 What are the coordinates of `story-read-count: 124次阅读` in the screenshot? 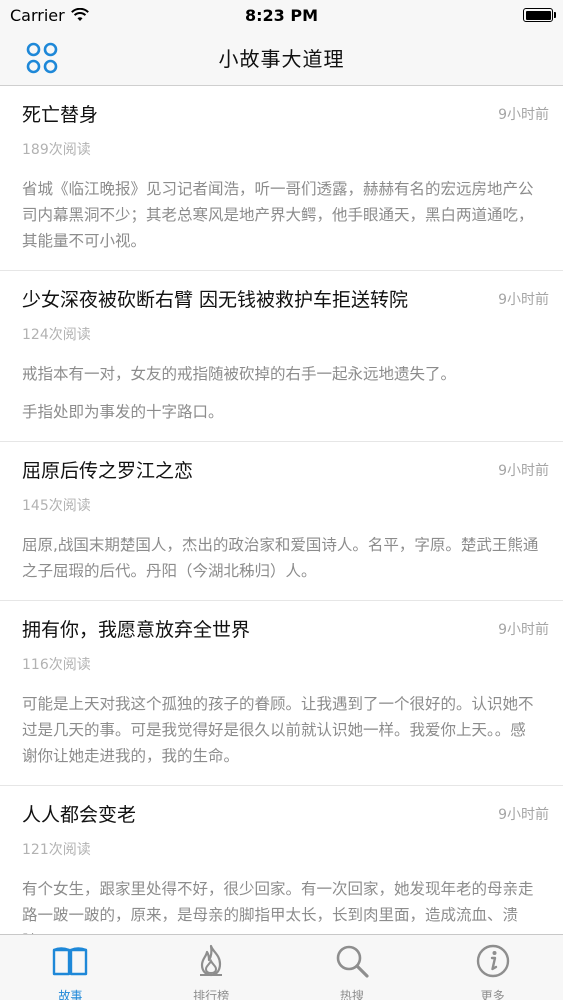 It's located at (56, 335).